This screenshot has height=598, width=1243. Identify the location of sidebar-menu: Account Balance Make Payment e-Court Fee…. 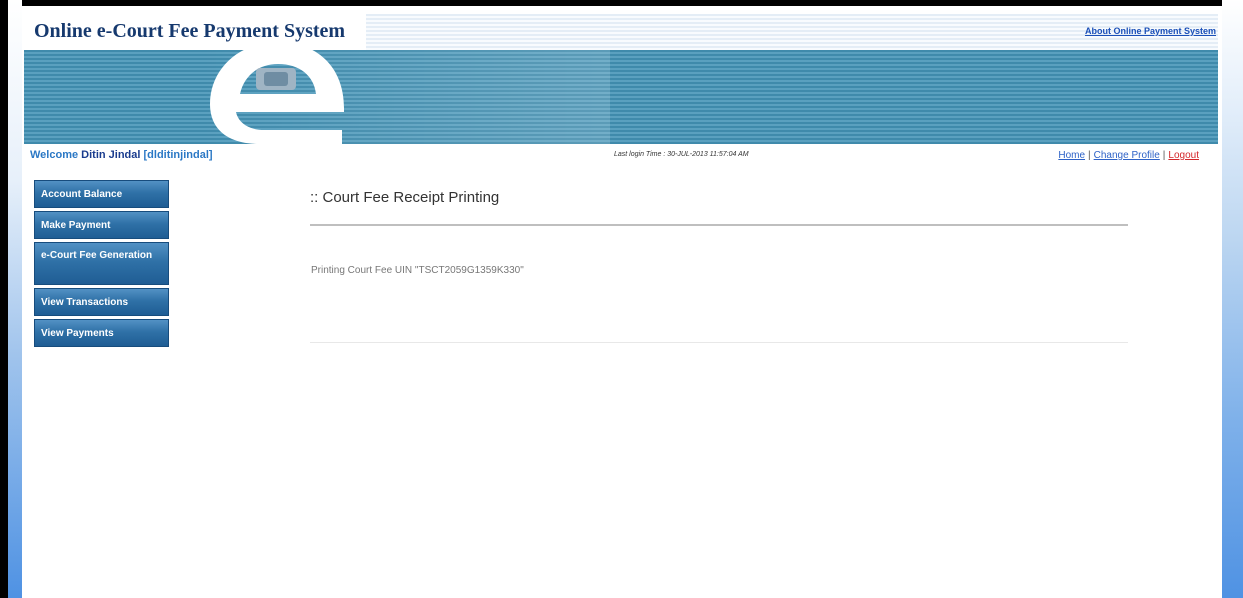
(101, 265).